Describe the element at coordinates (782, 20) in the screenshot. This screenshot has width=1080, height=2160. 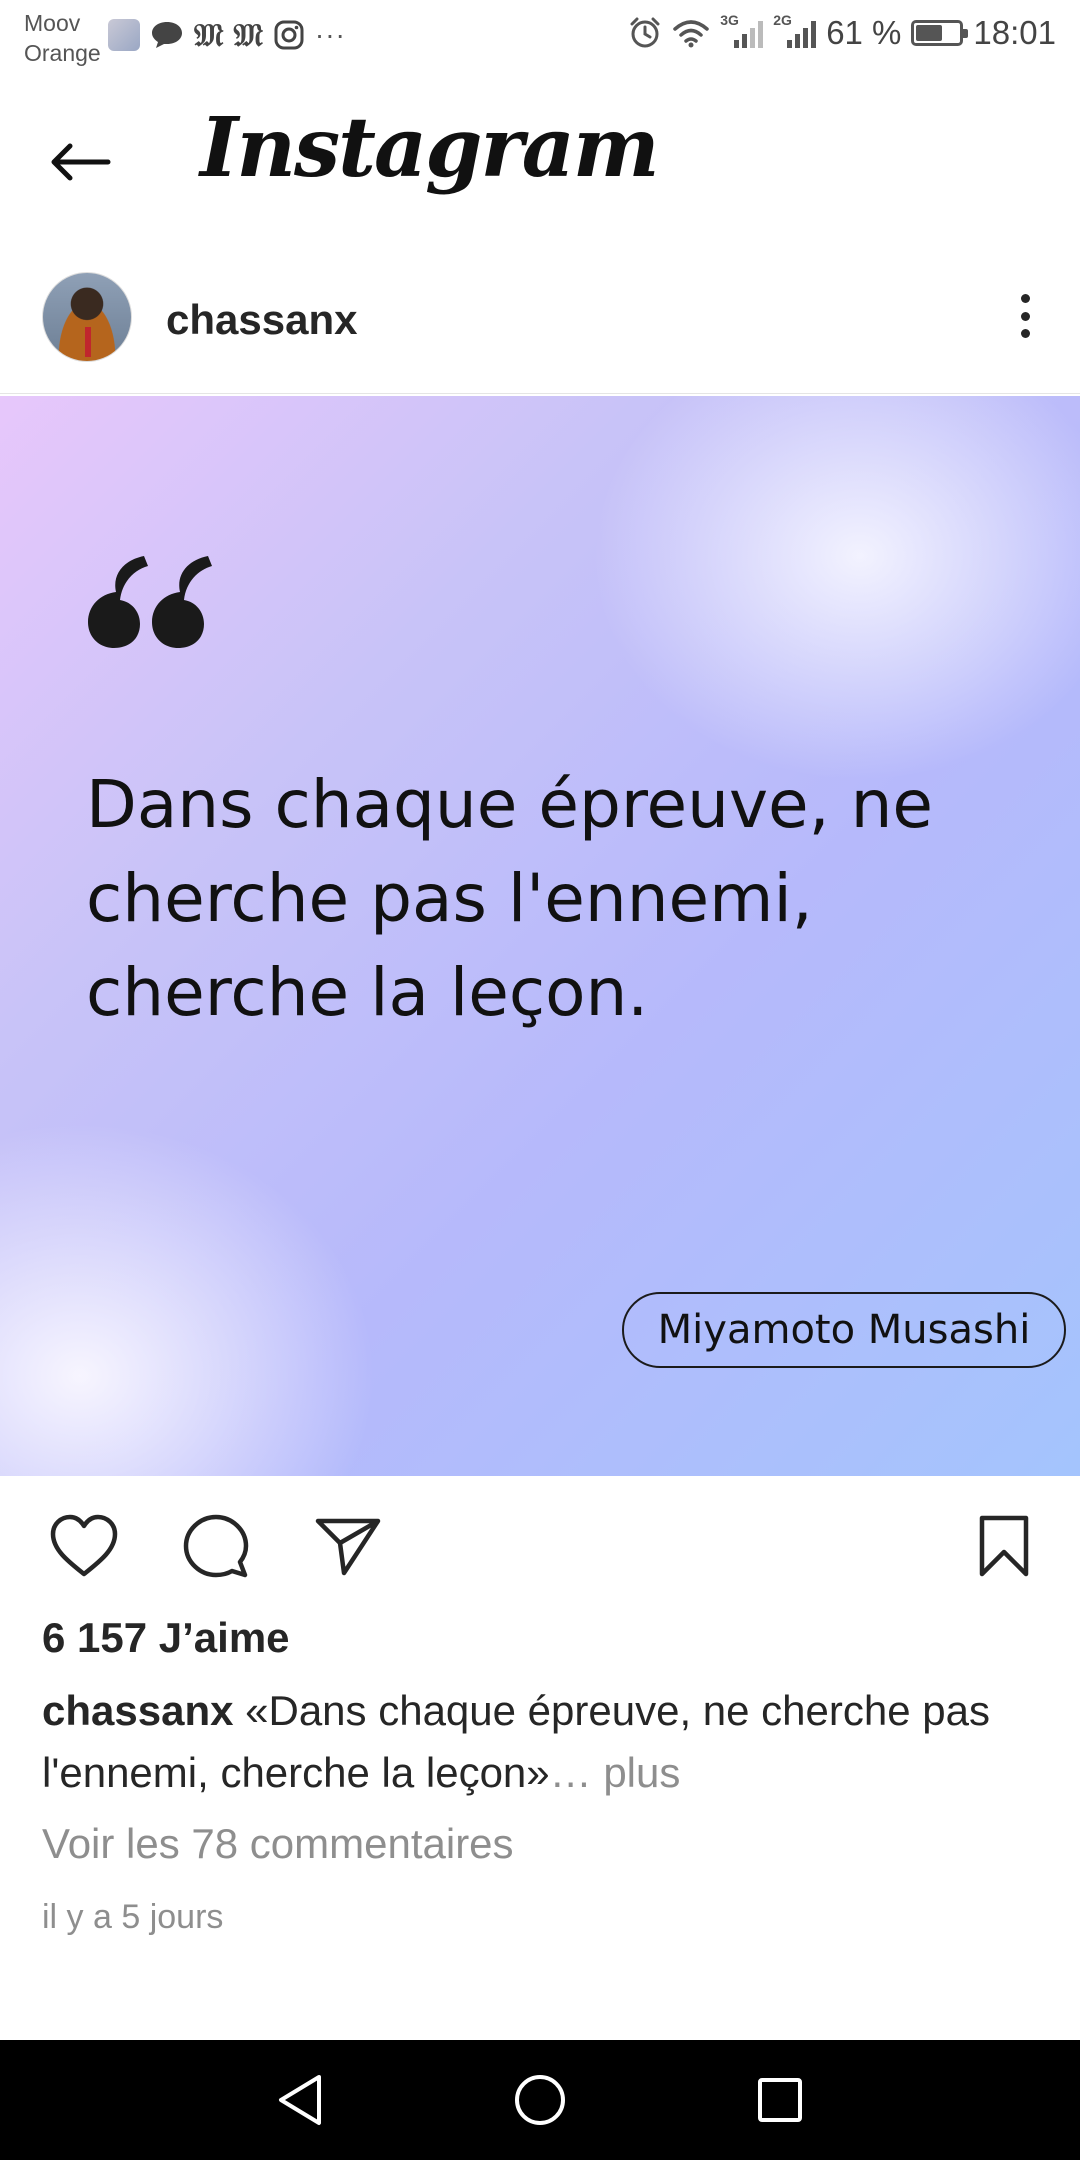
I see `network-tag-2g: 2G` at that location.